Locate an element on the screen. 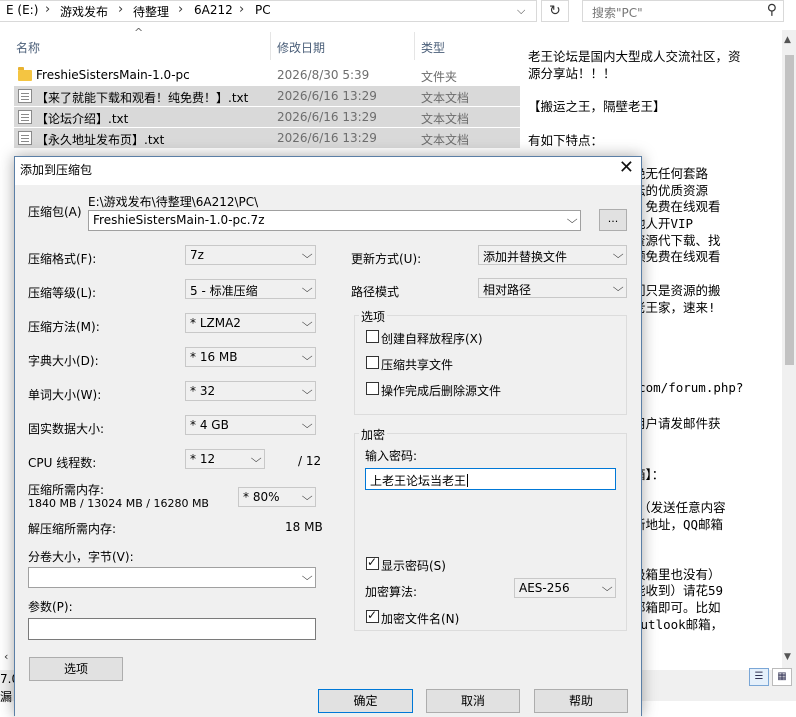 Image resolution: width=796 pixels, height=717 pixels. path-mode-select: 相对路径 ⌵ is located at coordinates (552, 288).